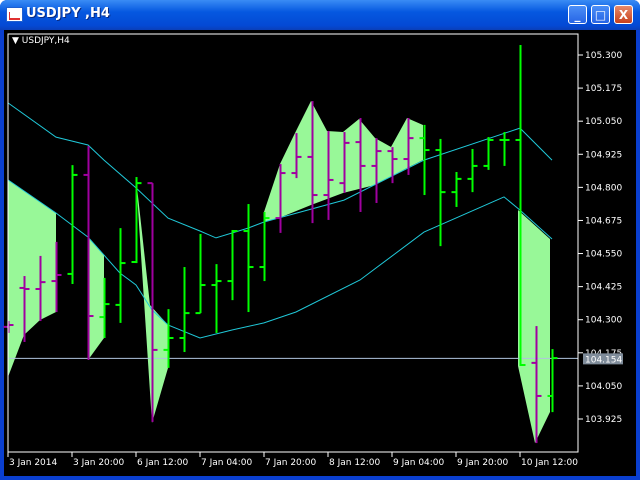 Image resolution: width=640 pixels, height=480 pixels. I want to click on current-price-label: 104.154, so click(603, 360).